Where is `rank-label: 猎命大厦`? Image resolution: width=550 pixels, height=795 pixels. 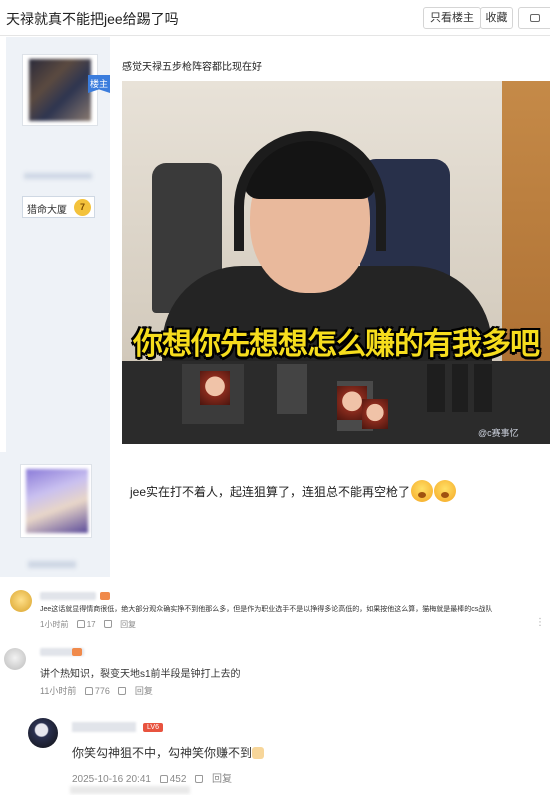 rank-label: 猎命大厦 is located at coordinates (47, 210).